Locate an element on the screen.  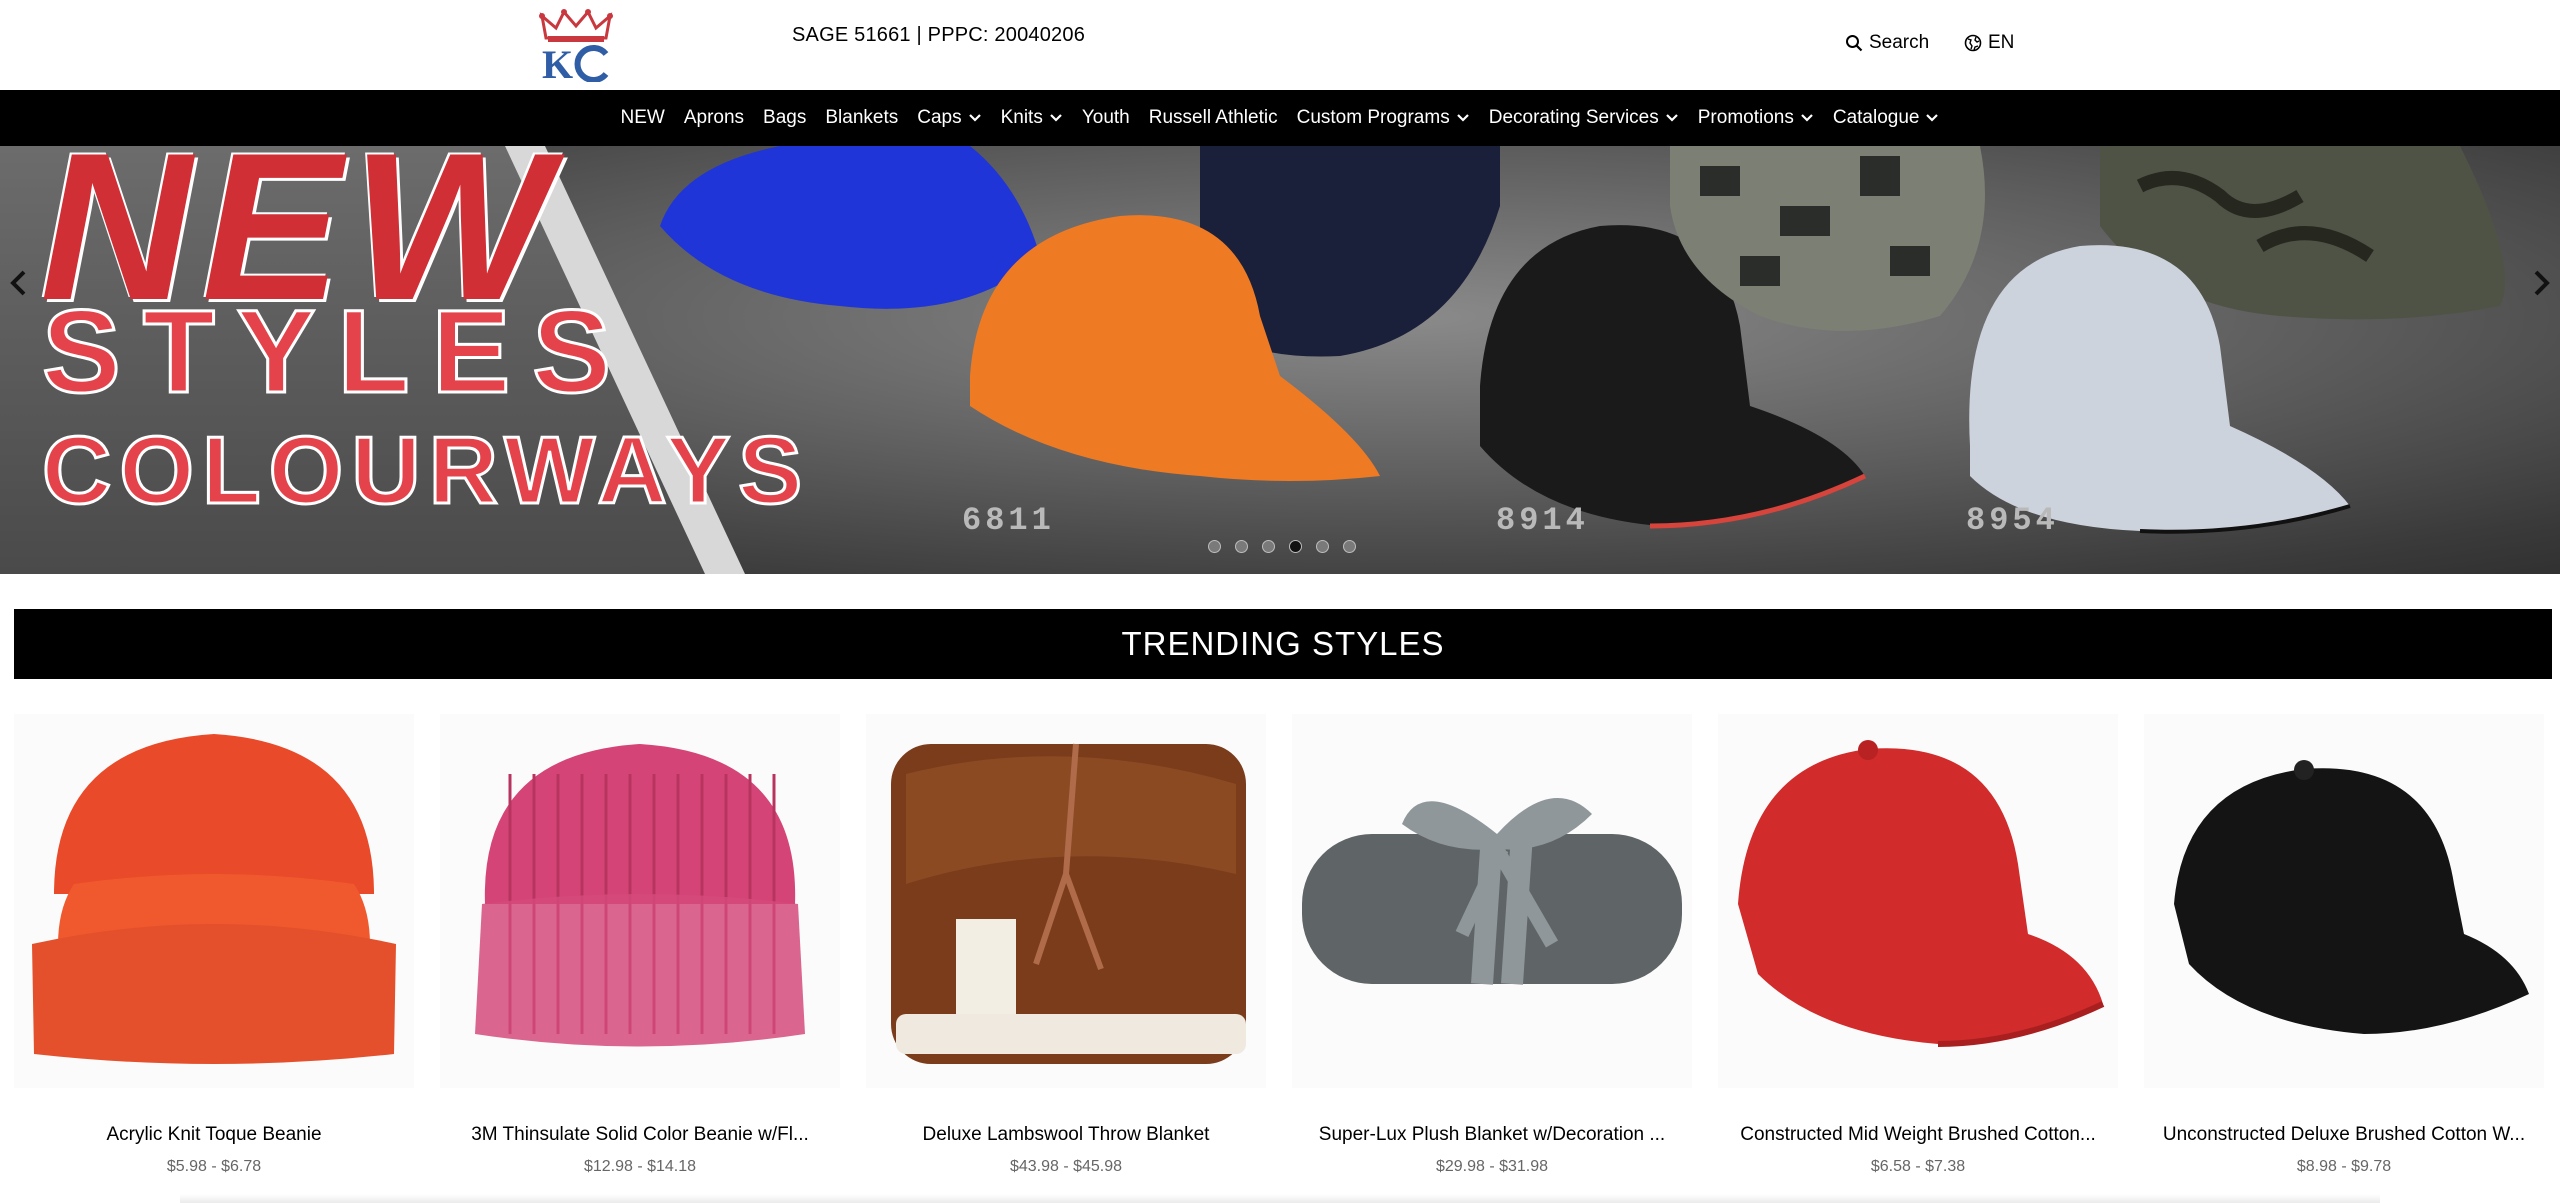
svg-text: K is located at coordinates (557, 62).